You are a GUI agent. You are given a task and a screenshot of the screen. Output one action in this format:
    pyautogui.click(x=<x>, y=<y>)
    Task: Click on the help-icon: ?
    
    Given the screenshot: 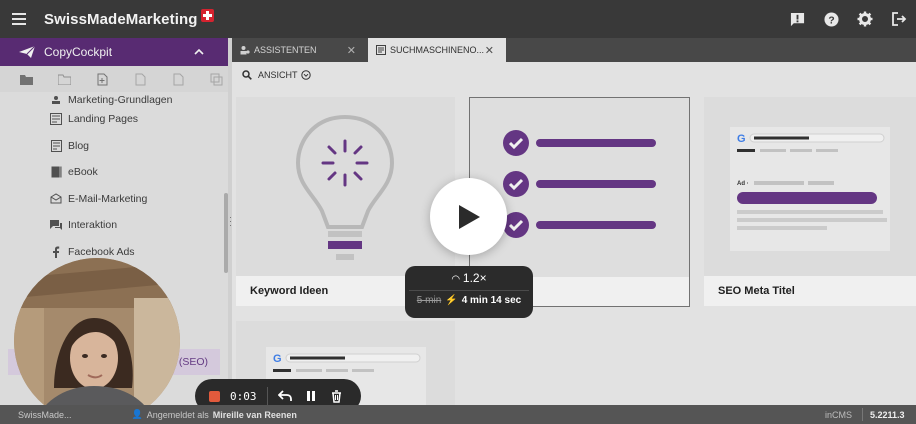 What is the action you would take?
    pyautogui.click(x=831, y=19)
    